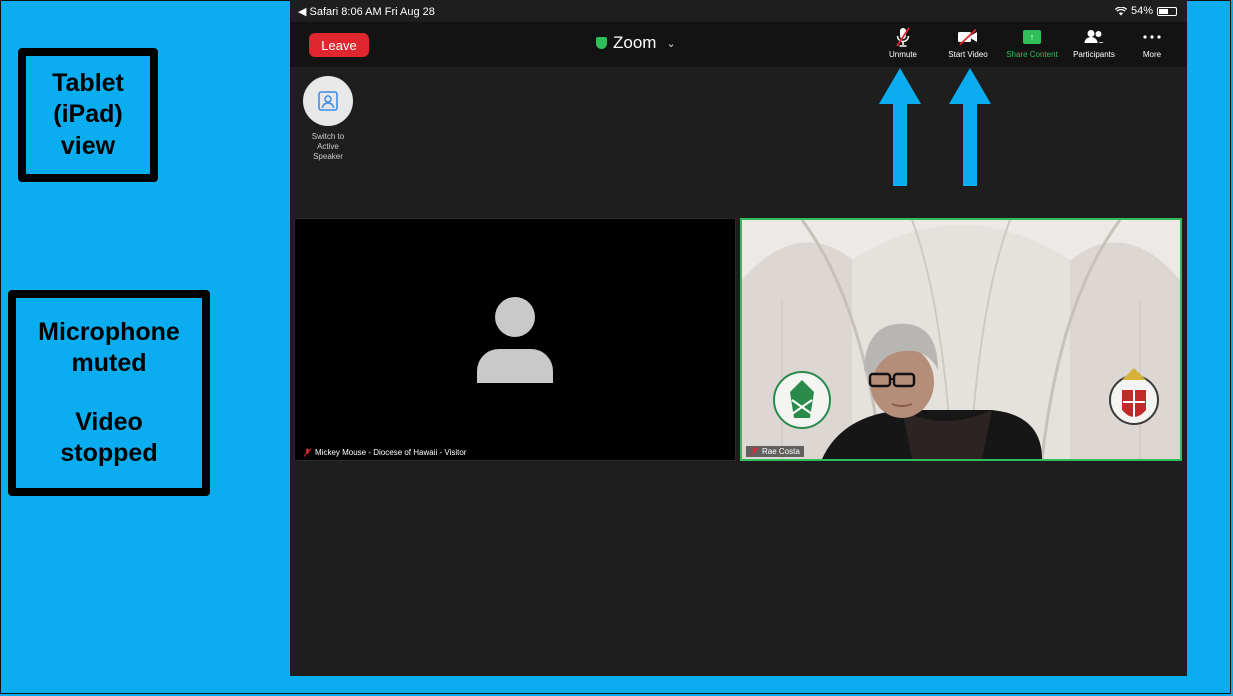 This screenshot has height=696, width=1233. What do you see at coordinates (88, 145) in the screenshot?
I see `callout-line: view` at bounding box center [88, 145].